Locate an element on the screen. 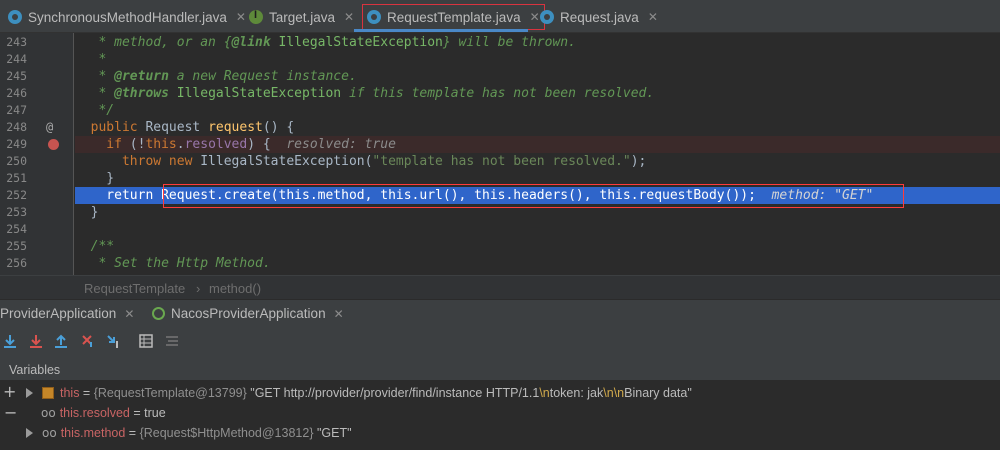 The height and width of the screenshot is (450, 1000). tab-label: SynchronousMethodHandler.java is located at coordinates (127, 17).